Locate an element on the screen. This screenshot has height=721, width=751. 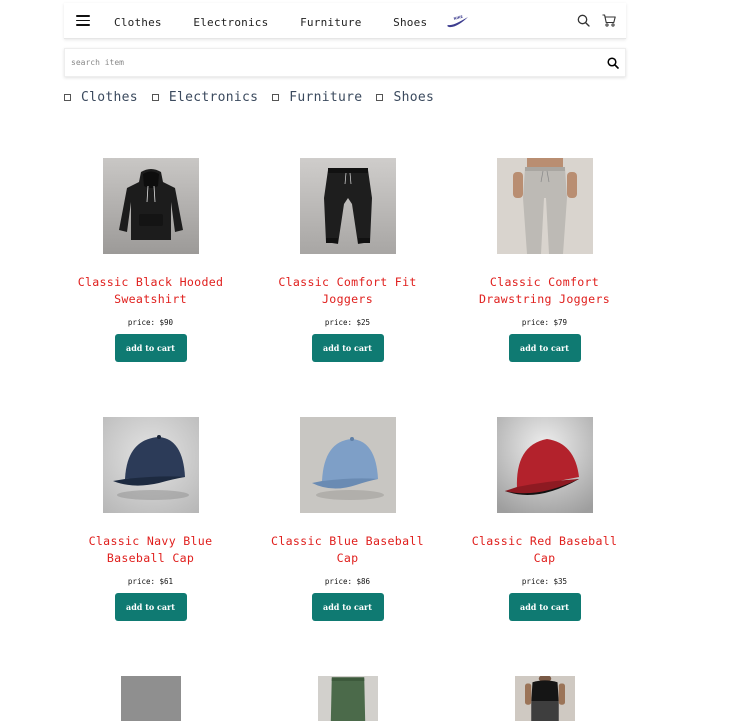
search-submit-icon is located at coordinates (613, 63).